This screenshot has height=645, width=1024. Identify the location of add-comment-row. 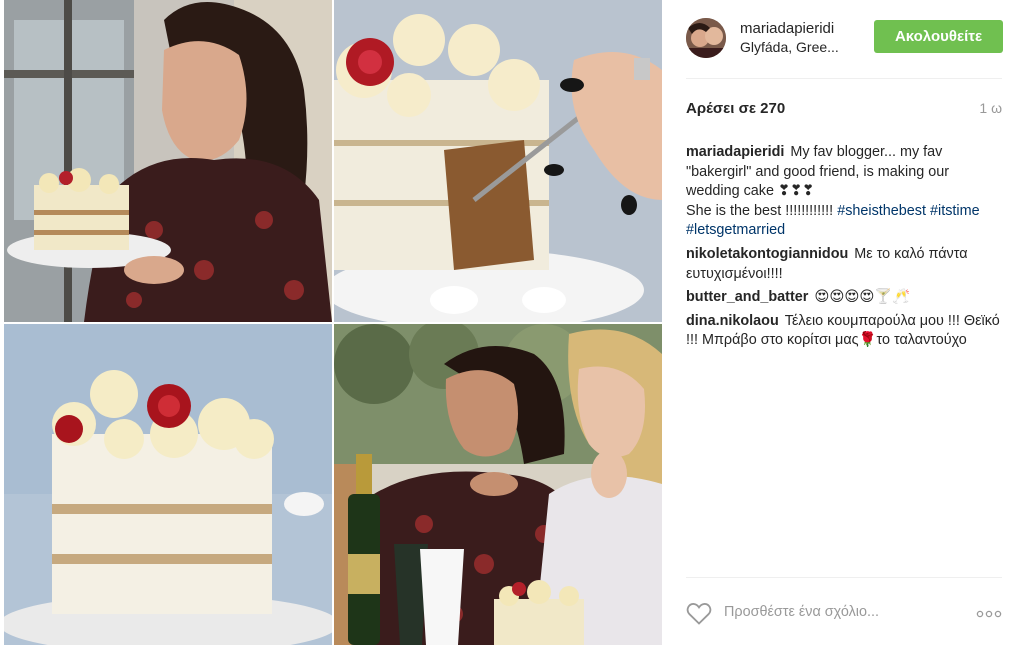
(844, 615).